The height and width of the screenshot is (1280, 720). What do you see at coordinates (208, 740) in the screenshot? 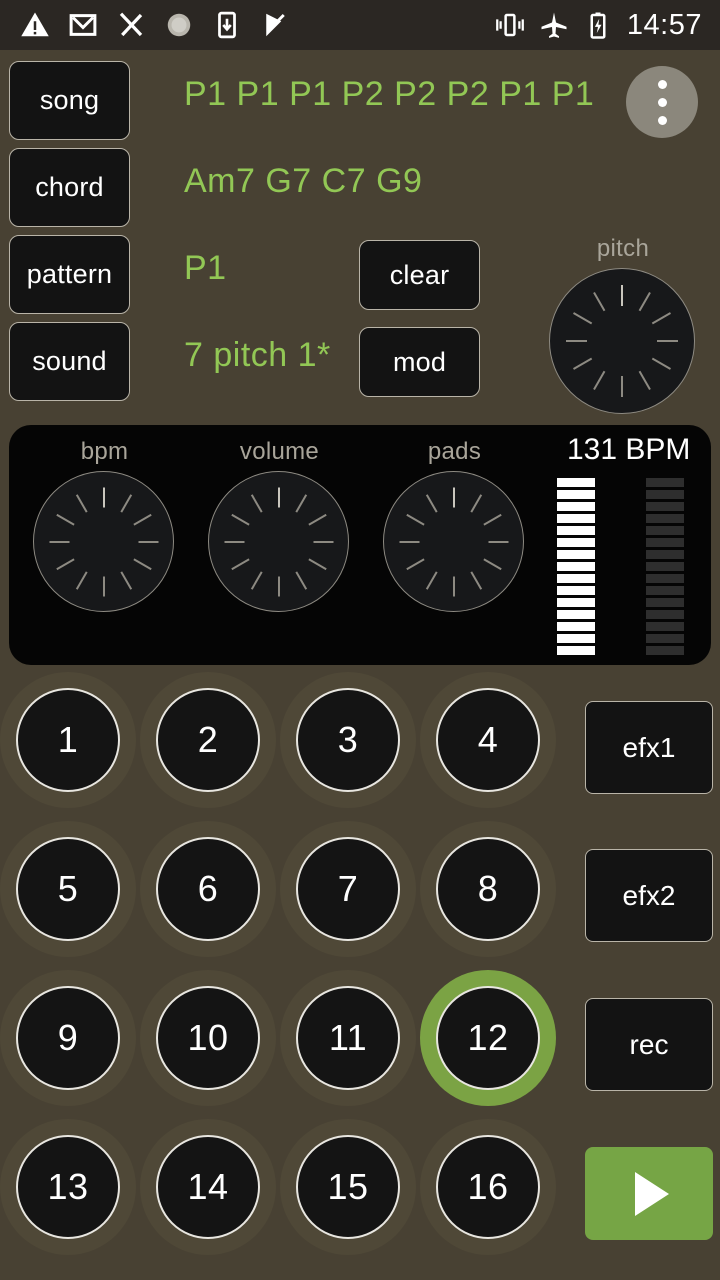
I see `pad-button-2: 2` at bounding box center [208, 740].